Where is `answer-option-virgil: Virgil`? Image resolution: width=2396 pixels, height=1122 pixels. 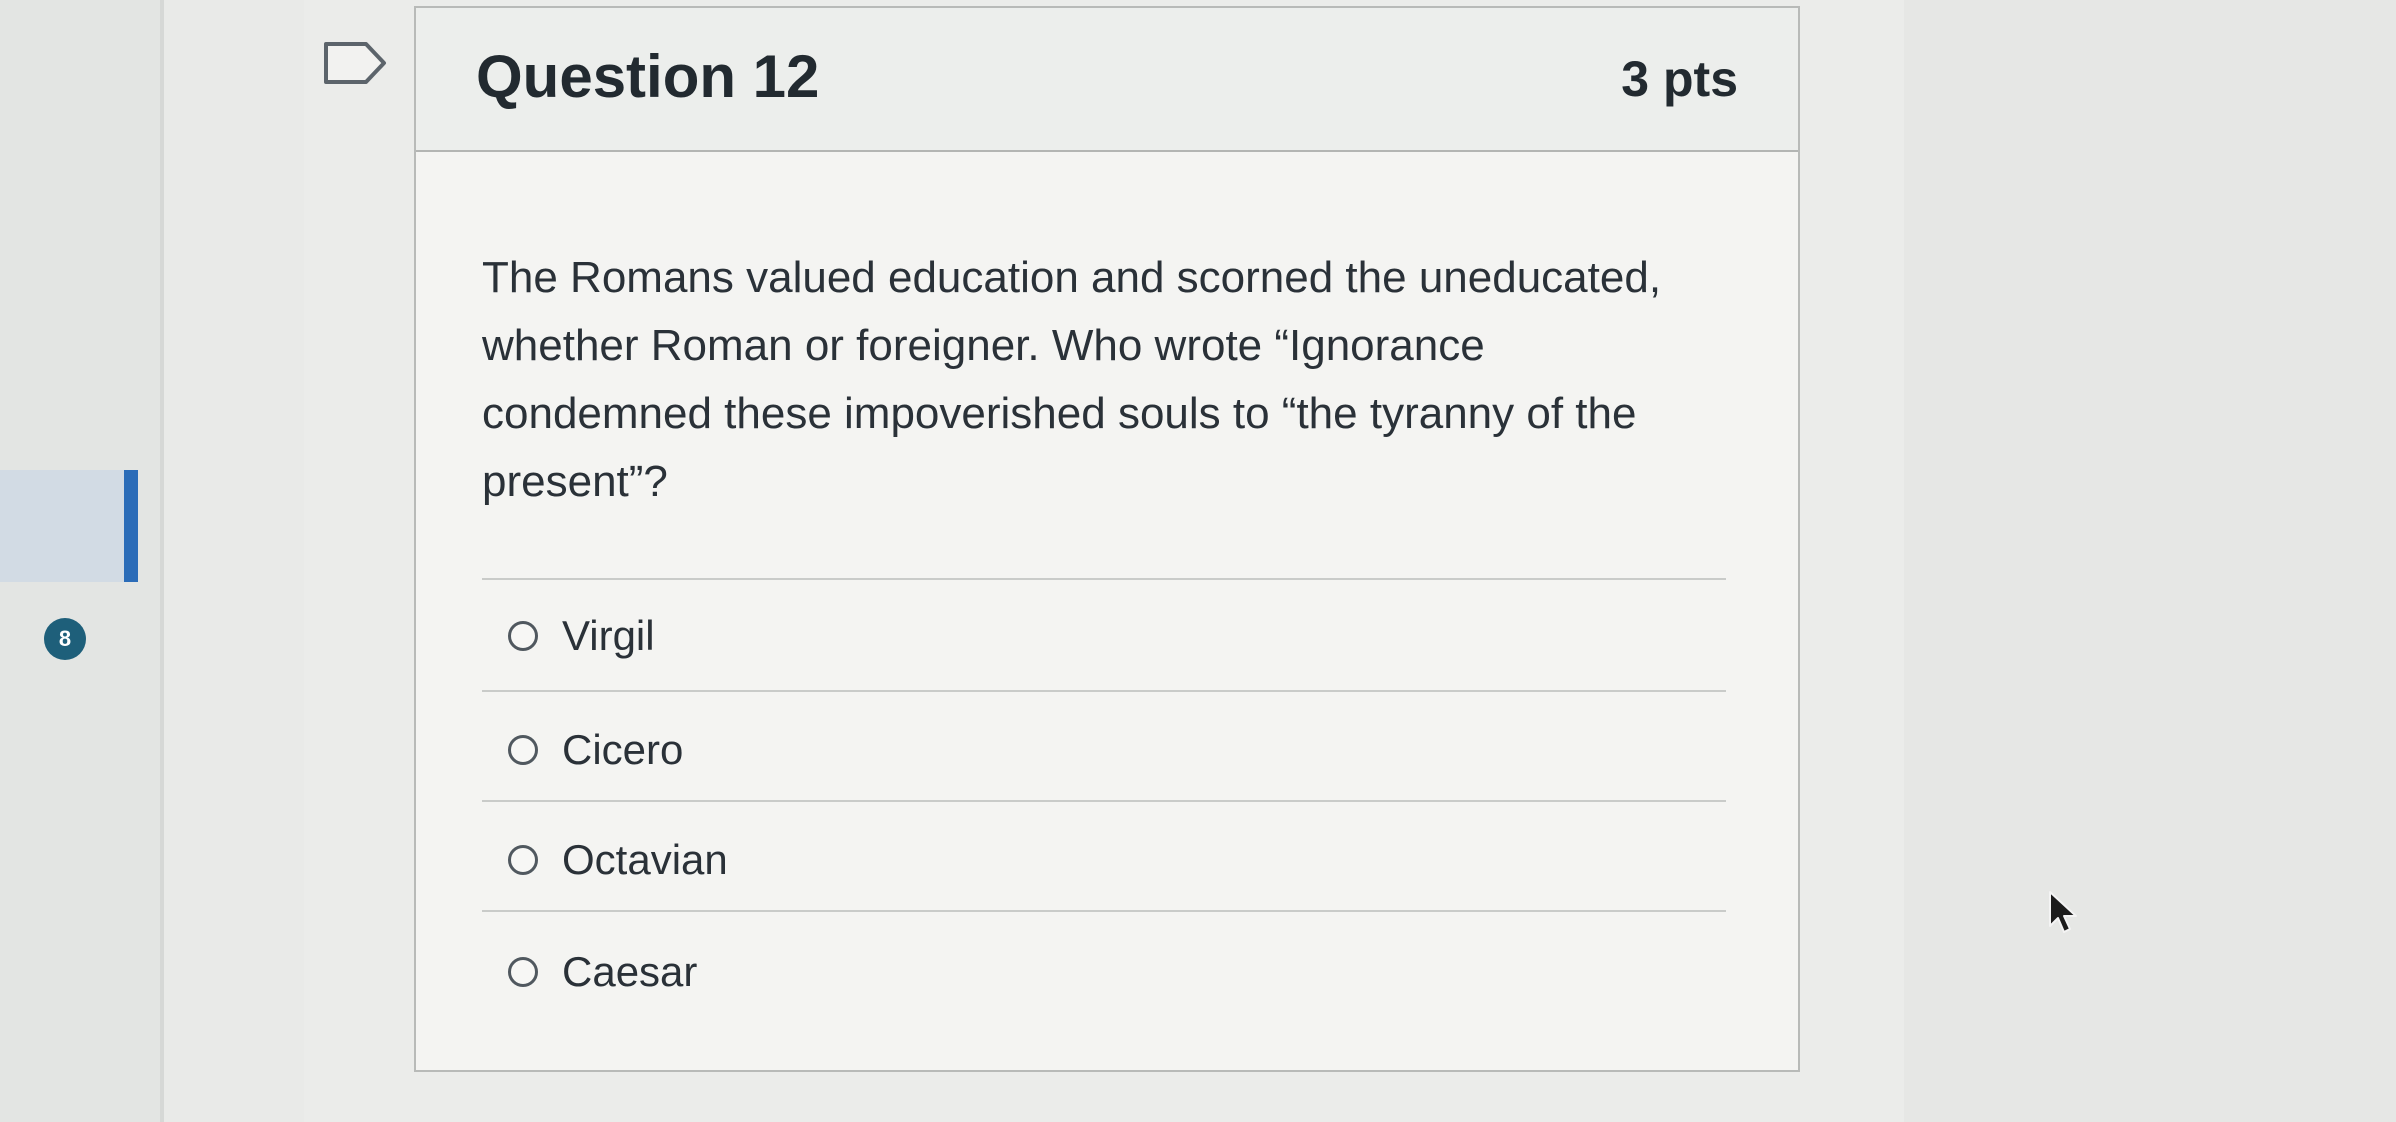
answer-option-virgil: Virgil is located at coordinates (581, 636).